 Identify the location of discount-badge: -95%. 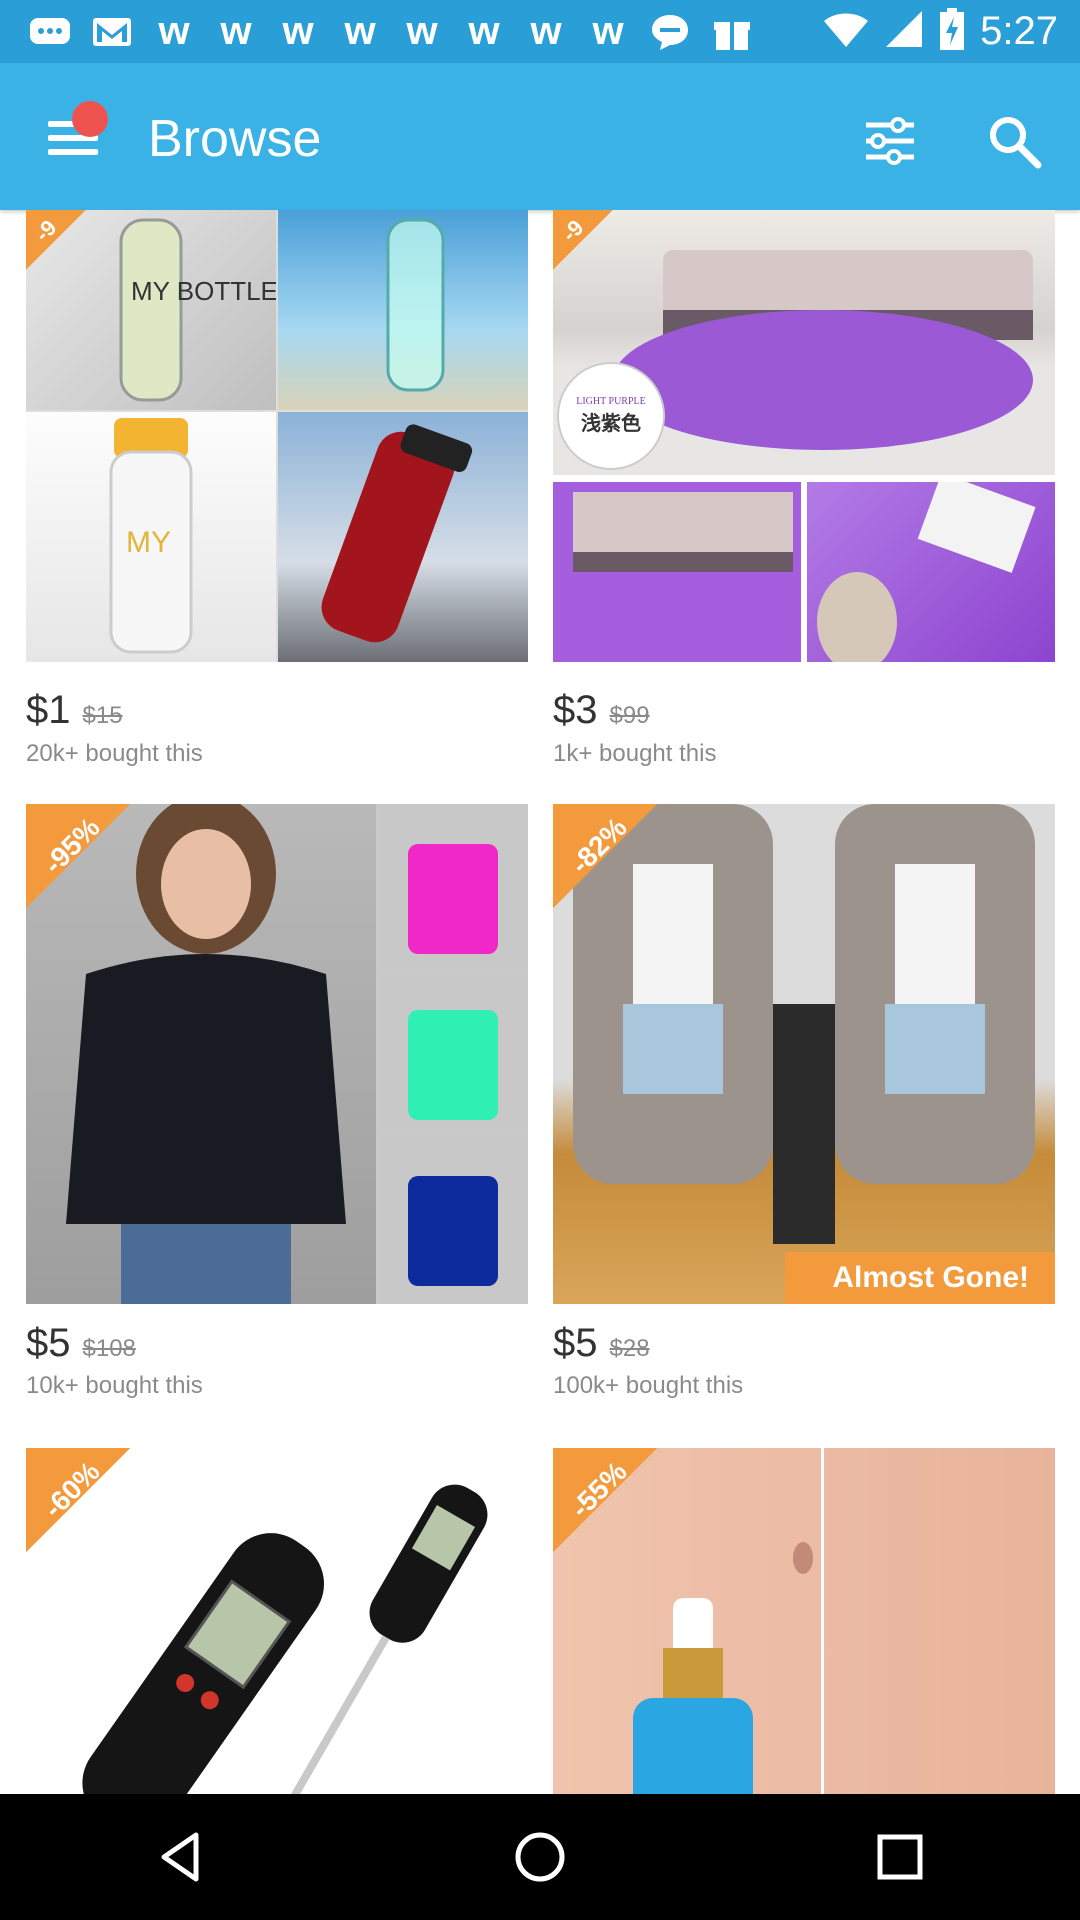
(78, 856).